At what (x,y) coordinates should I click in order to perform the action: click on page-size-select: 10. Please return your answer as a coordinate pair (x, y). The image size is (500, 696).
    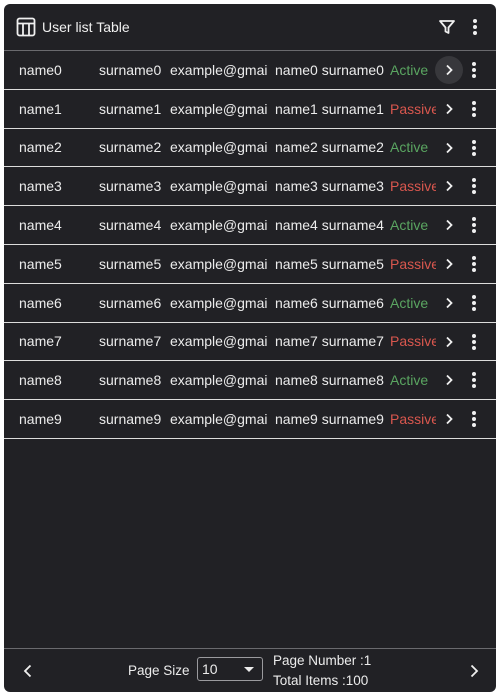
    Looking at the image, I should click on (230, 669).